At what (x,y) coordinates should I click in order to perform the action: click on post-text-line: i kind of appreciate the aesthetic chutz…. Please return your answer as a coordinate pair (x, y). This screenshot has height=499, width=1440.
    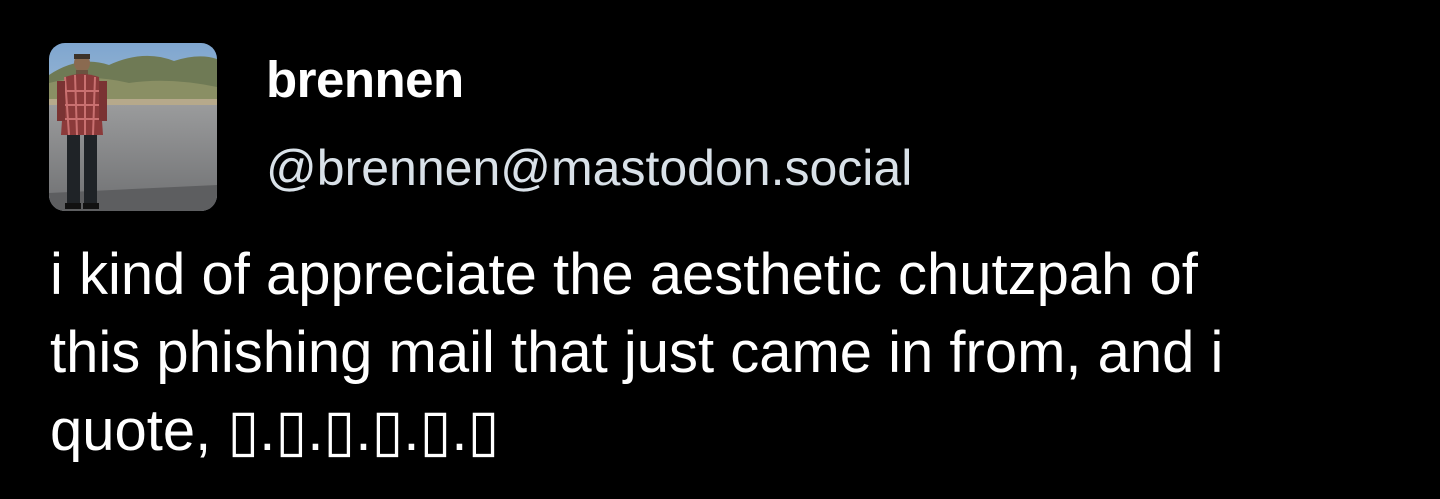
    Looking at the image, I should click on (624, 274).